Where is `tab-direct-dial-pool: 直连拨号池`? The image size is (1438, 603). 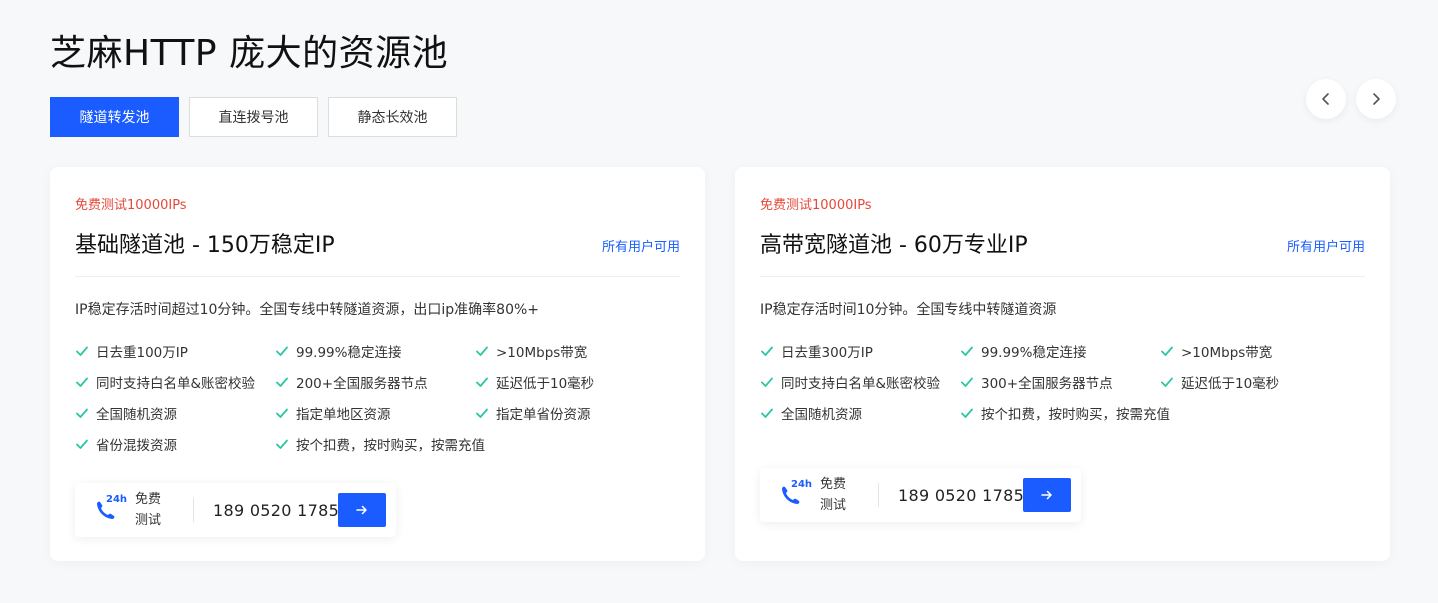
tab-direct-dial-pool: 直连拨号池 is located at coordinates (253, 117).